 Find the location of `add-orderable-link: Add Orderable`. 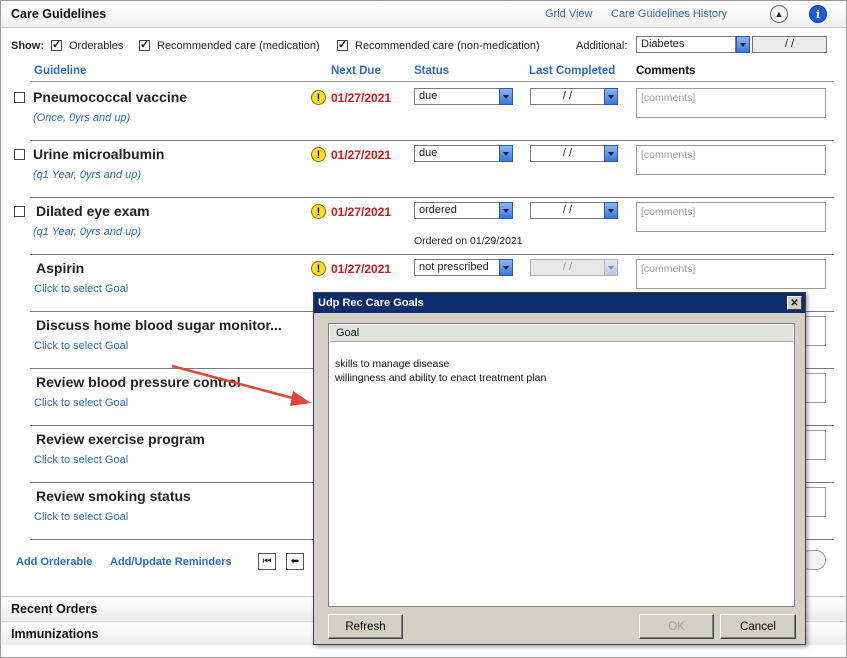

add-orderable-link: Add Orderable is located at coordinates (54, 562).